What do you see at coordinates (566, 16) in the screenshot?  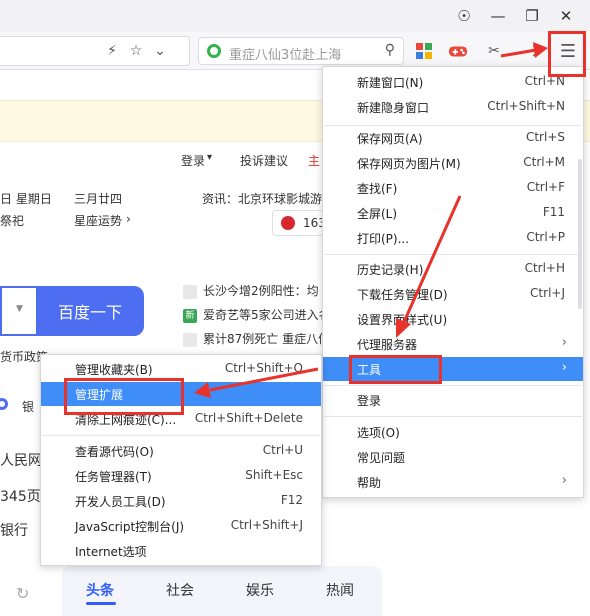 I see `close-icon: ✕` at bounding box center [566, 16].